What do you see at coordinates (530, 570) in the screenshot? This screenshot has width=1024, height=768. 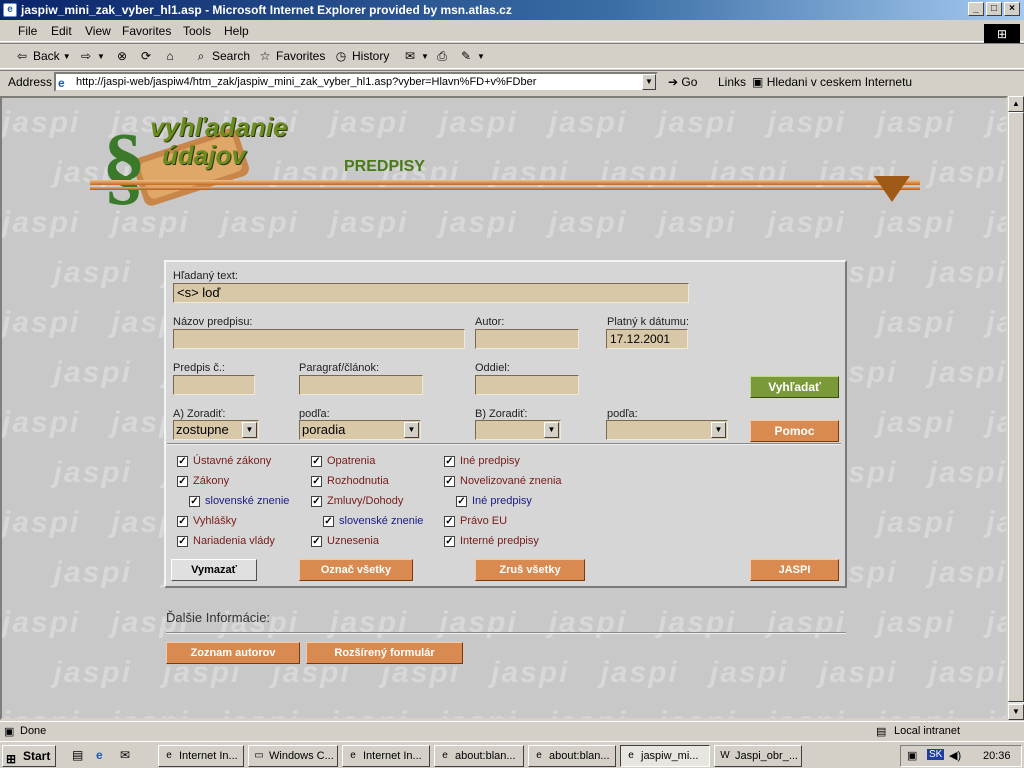 I see `unmark-all-button: Zruš všetky` at bounding box center [530, 570].